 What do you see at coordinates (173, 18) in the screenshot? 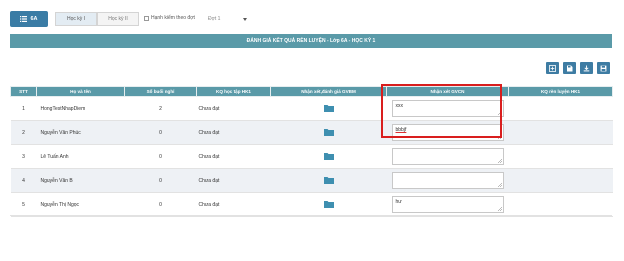
I see `conduct-by-period-label: Hạnh kiểm theo đợt` at bounding box center [173, 18].